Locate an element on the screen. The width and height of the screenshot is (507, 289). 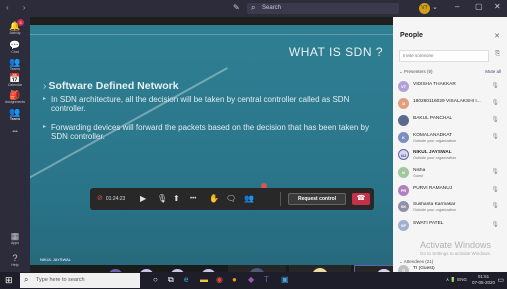
hang-up-button: ☎ is located at coordinates (361, 199).